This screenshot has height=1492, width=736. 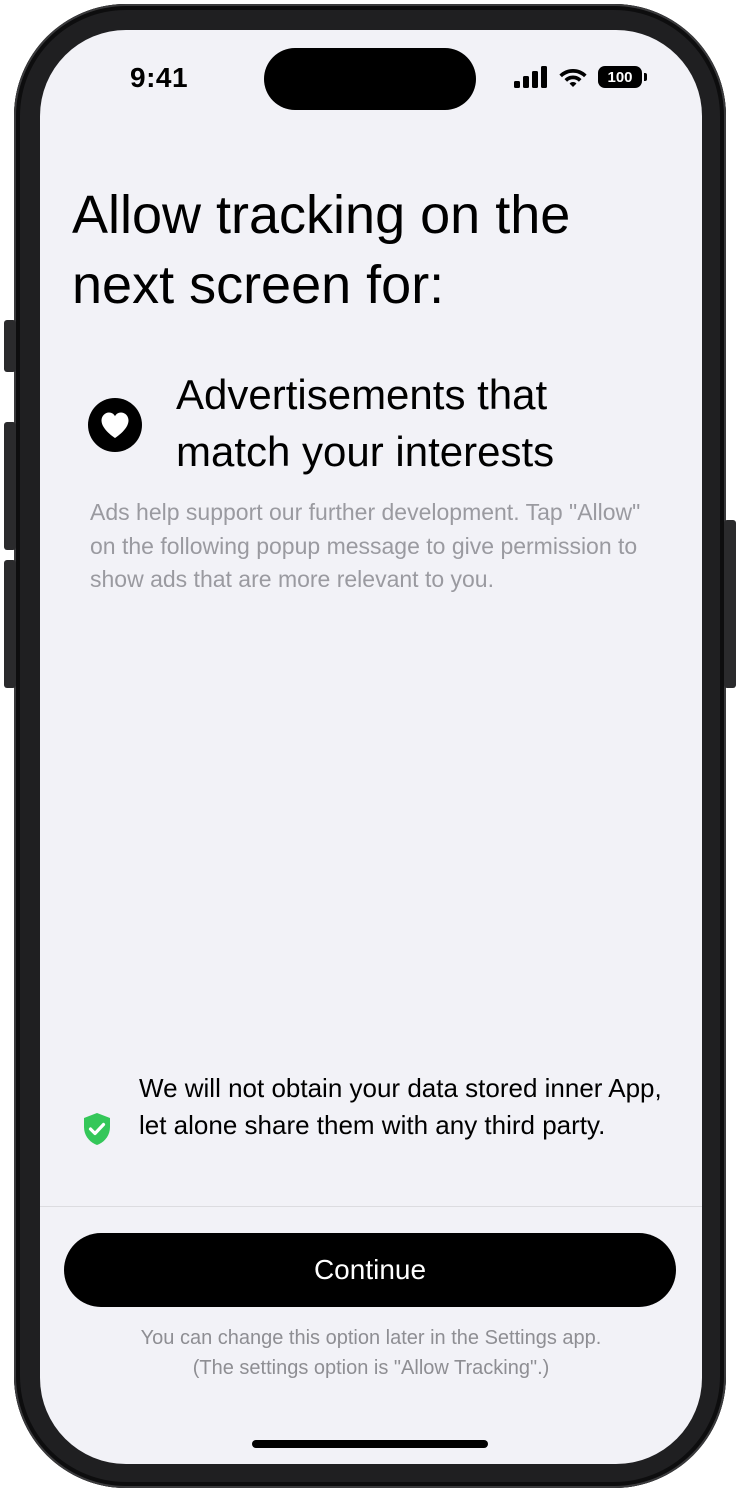 What do you see at coordinates (10, 624) in the screenshot?
I see `volume-down-button` at bounding box center [10, 624].